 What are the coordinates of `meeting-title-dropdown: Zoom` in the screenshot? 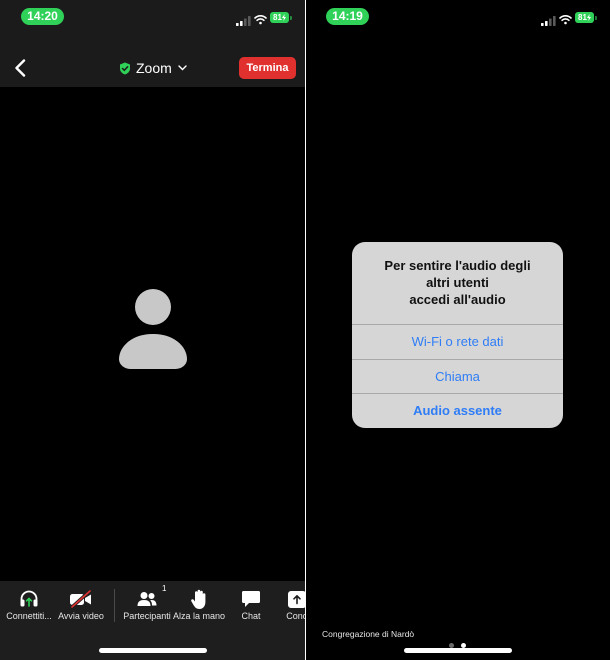 It's located at (153, 68).